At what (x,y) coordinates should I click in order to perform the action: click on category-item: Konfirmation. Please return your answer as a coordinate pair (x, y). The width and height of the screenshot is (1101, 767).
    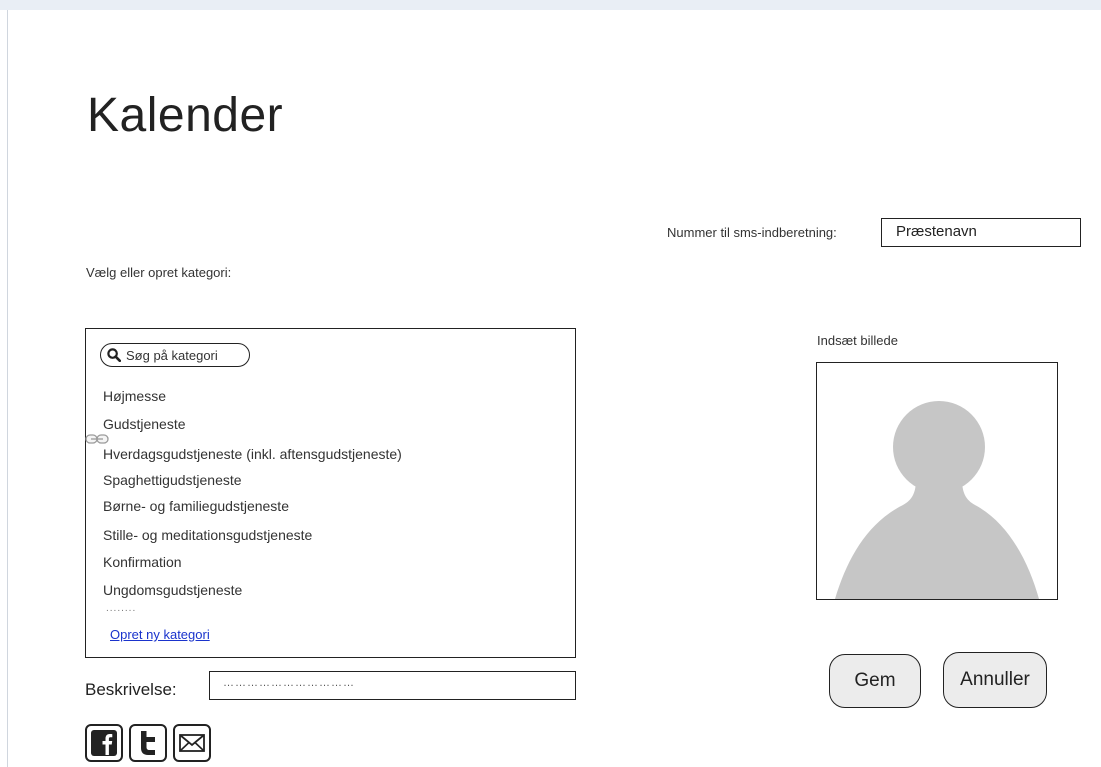
    Looking at the image, I should click on (142, 562).